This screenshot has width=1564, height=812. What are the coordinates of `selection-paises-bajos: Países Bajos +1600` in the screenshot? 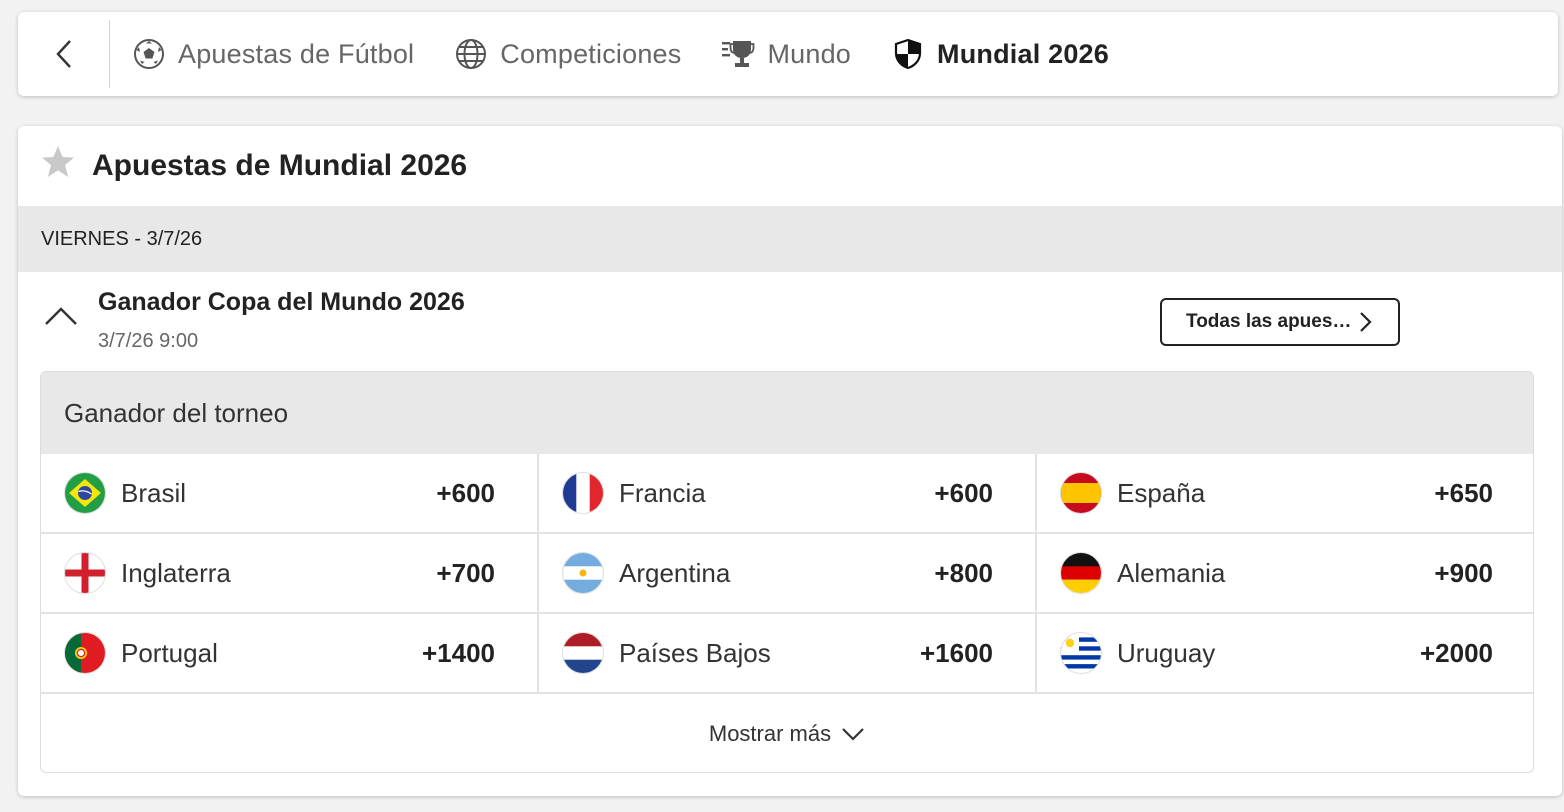 It's located at (788, 654).